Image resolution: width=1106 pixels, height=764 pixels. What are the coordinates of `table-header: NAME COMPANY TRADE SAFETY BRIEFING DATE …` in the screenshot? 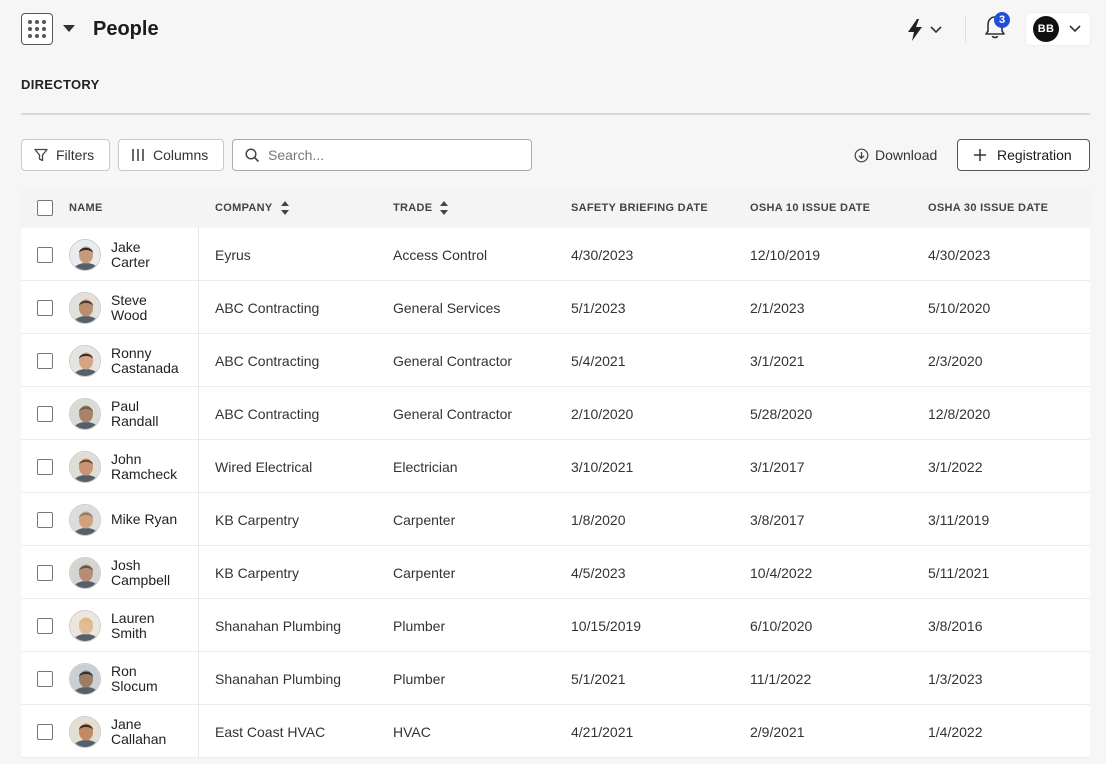 It's located at (555, 208).